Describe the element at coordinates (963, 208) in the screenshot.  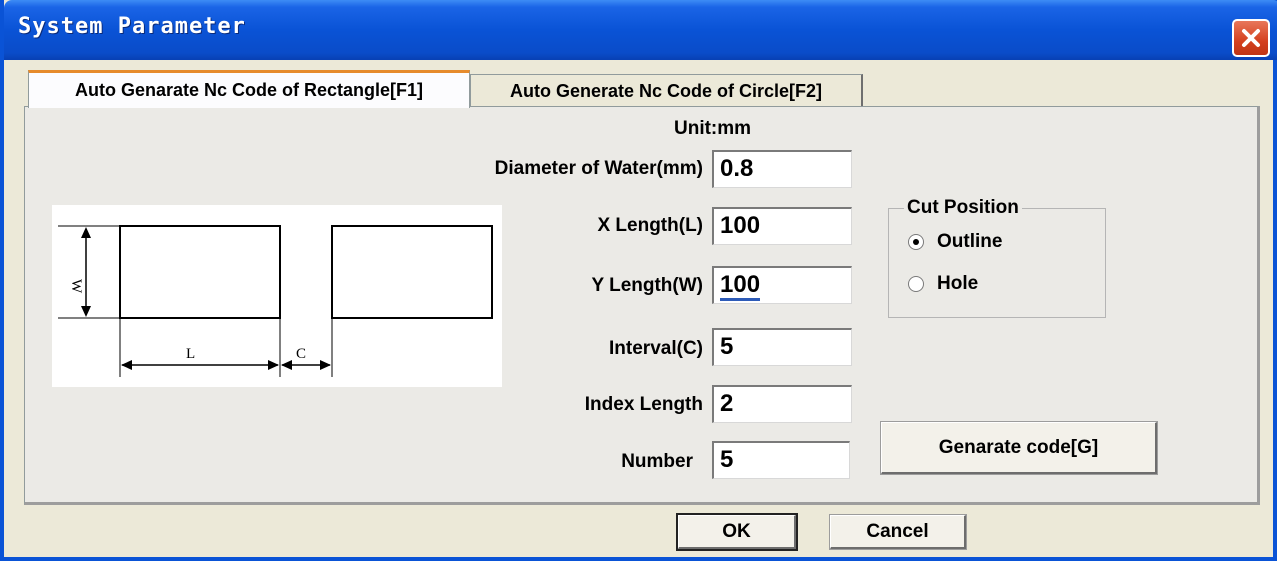
I see `cut-position-title: Cut Position` at that location.